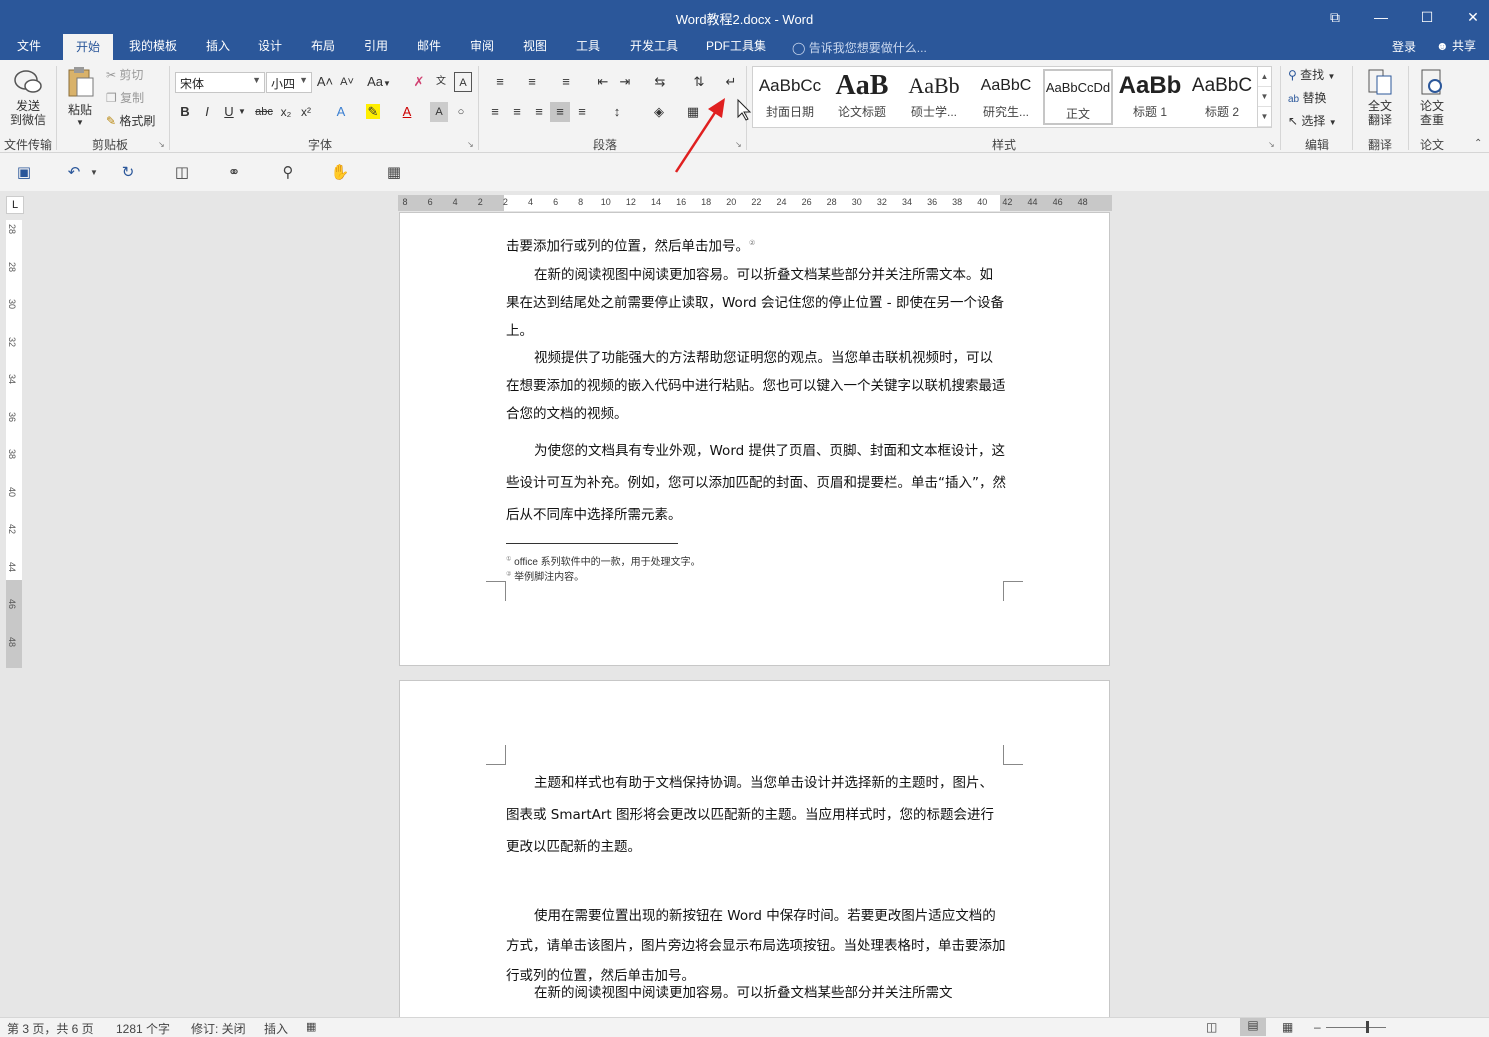 The image size is (1489, 1037). What do you see at coordinates (1264, 77) in the screenshot?
I see `gallery-up-icon: ▲` at bounding box center [1264, 77].